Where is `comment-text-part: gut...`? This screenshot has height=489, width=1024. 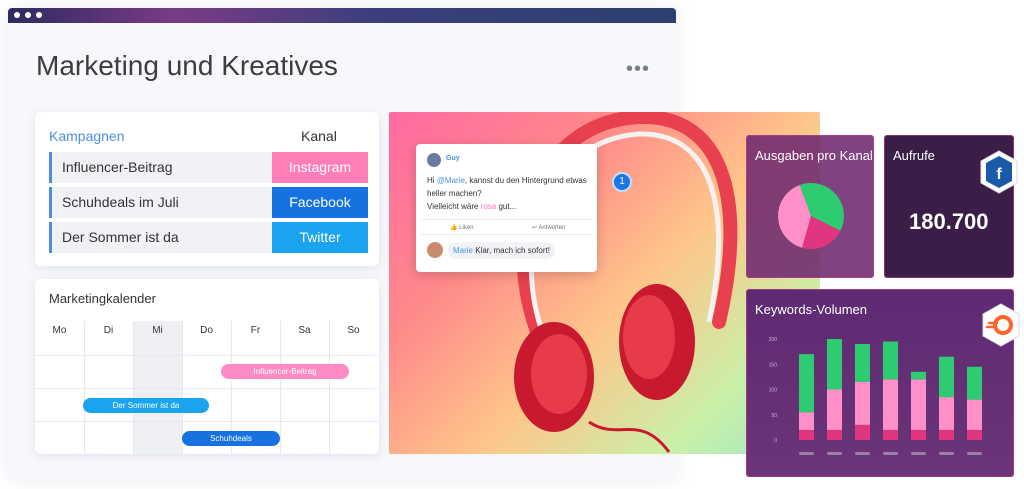
comment-text-part: gut... is located at coordinates (506, 206).